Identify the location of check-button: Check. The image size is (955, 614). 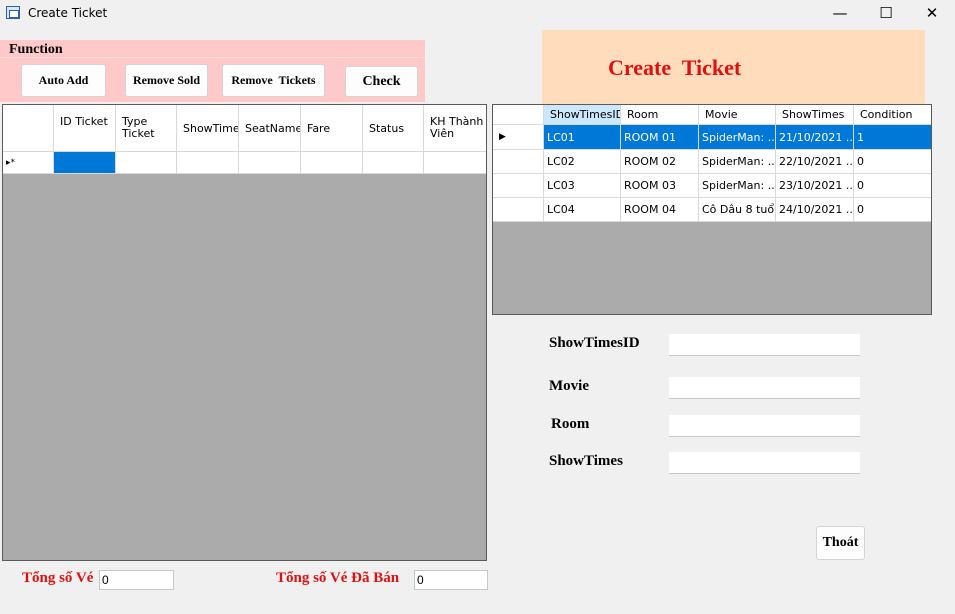
(381, 81).